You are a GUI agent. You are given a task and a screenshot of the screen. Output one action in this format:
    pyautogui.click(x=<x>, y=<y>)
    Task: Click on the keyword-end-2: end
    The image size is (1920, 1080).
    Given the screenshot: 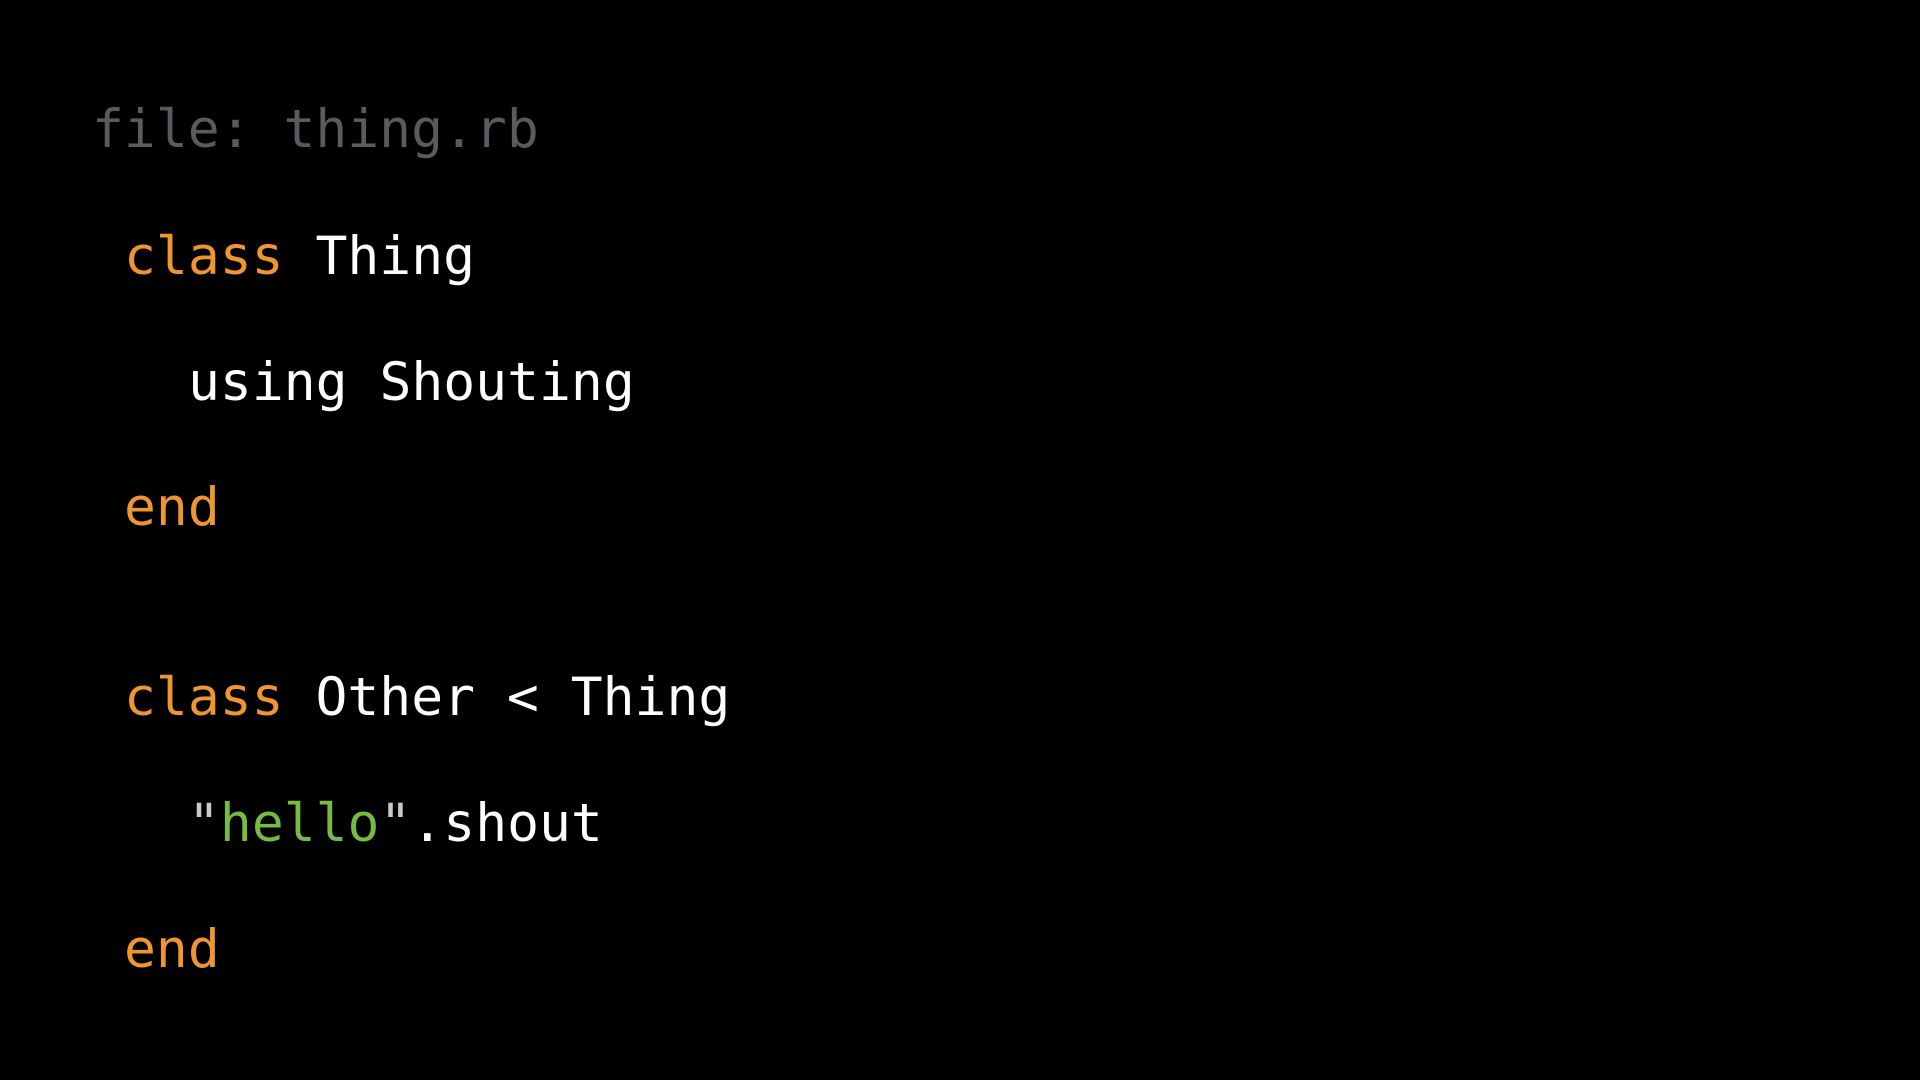 What is the action you would take?
    pyautogui.click(x=172, y=949)
    